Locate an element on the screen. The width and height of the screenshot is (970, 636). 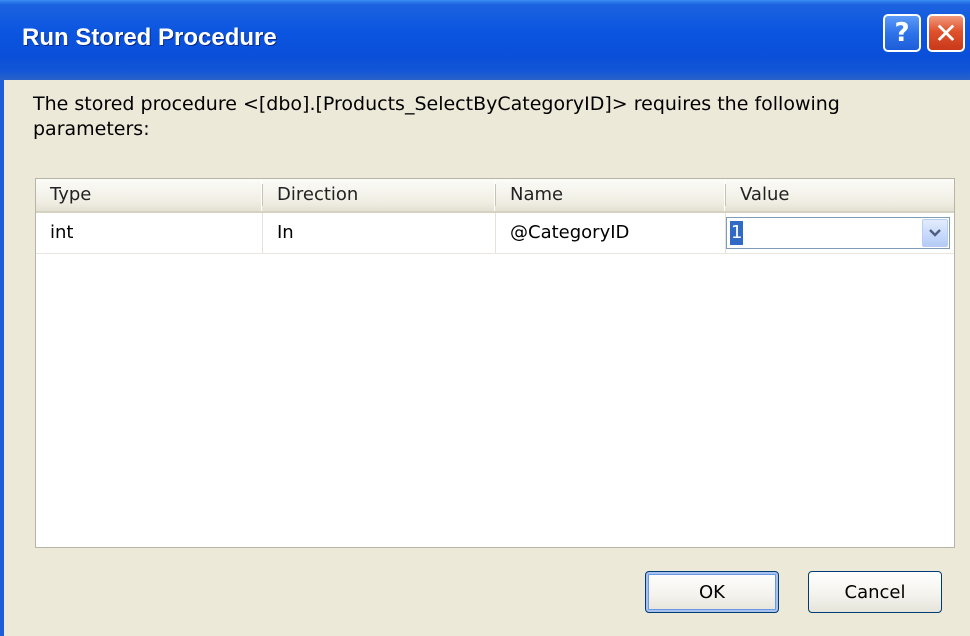
column-header-value: Value is located at coordinates (840, 195).